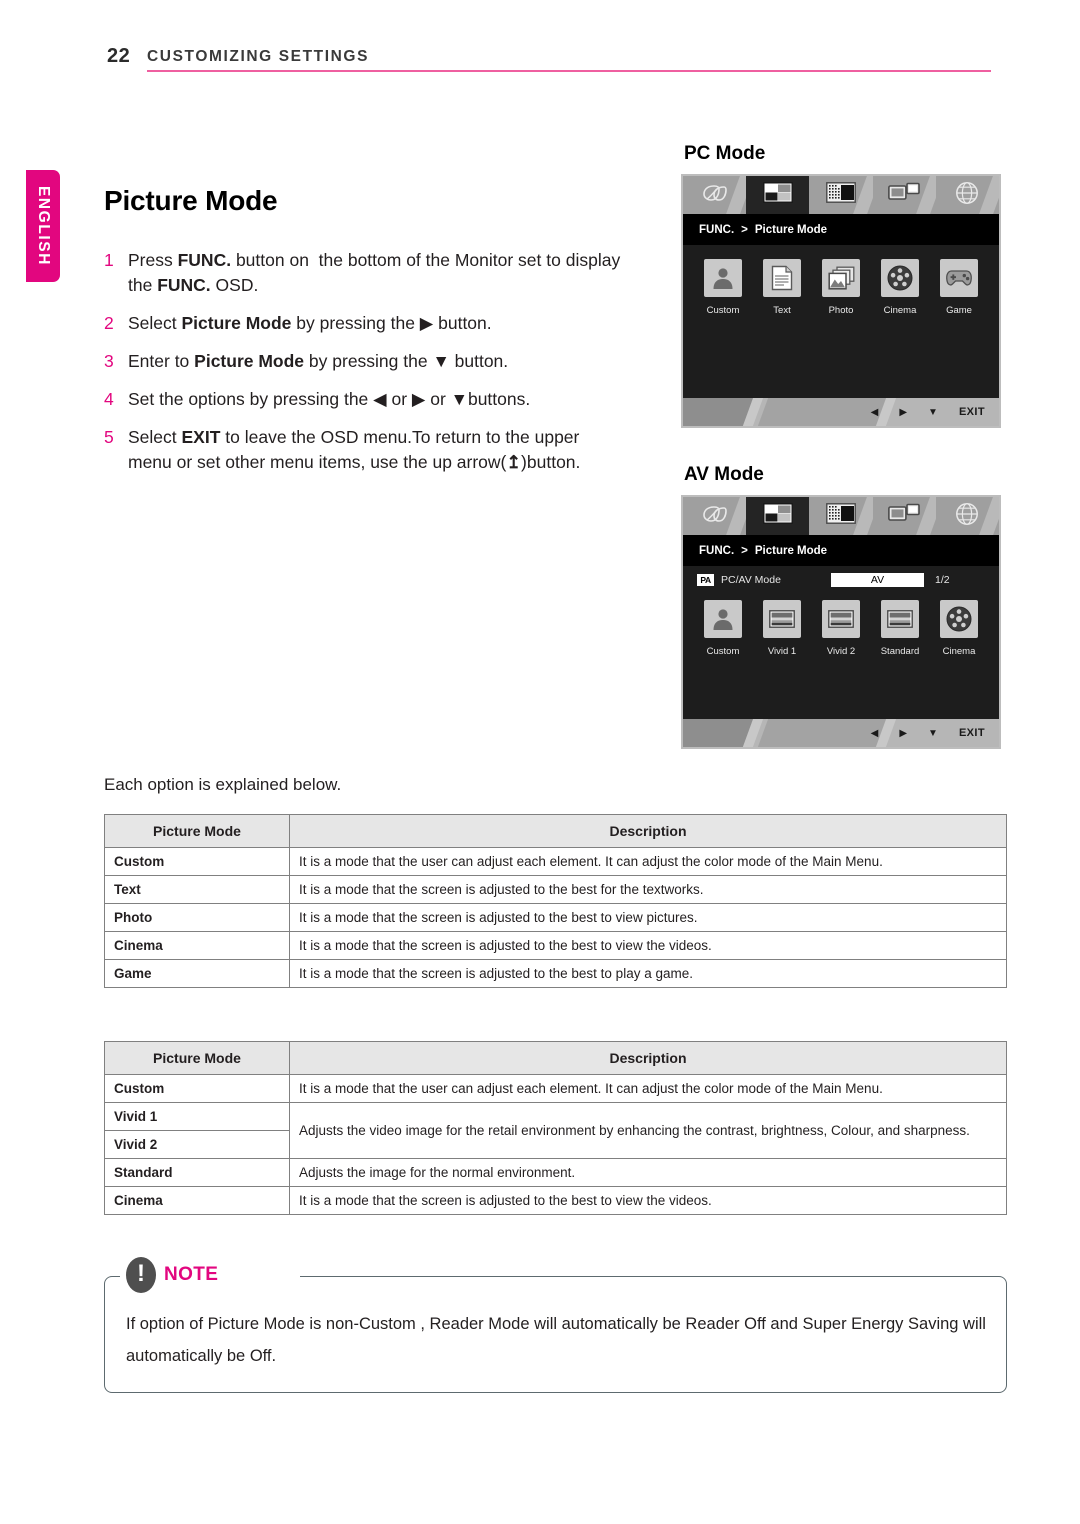 This screenshot has height=1524, width=1080. I want to click on cell-picture-mode: Vivid 2, so click(197, 1144).